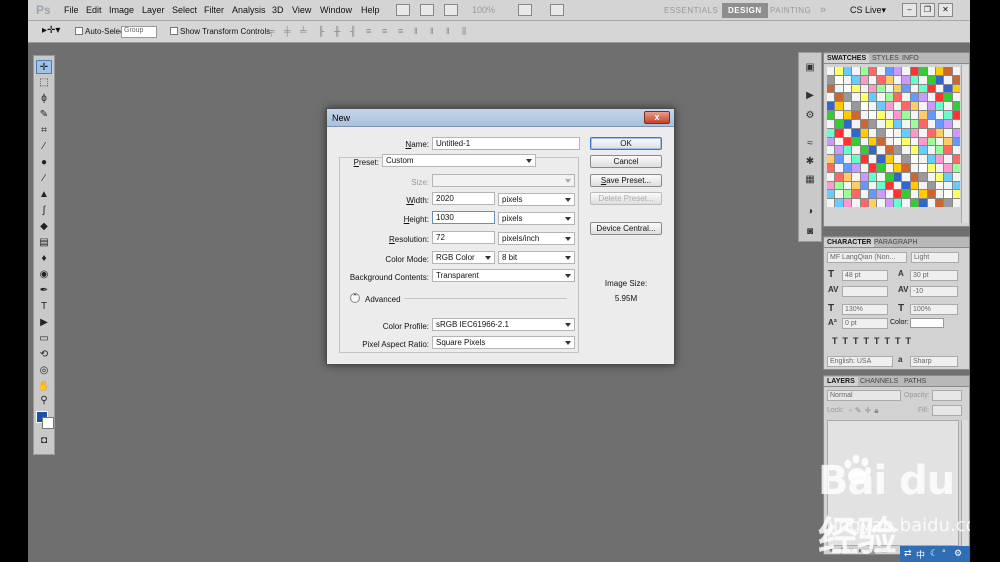 The image size is (1000, 562). What do you see at coordinates (44, 291) in the screenshot?
I see `pen-tool-icon: ✒` at bounding box center [44, 291].